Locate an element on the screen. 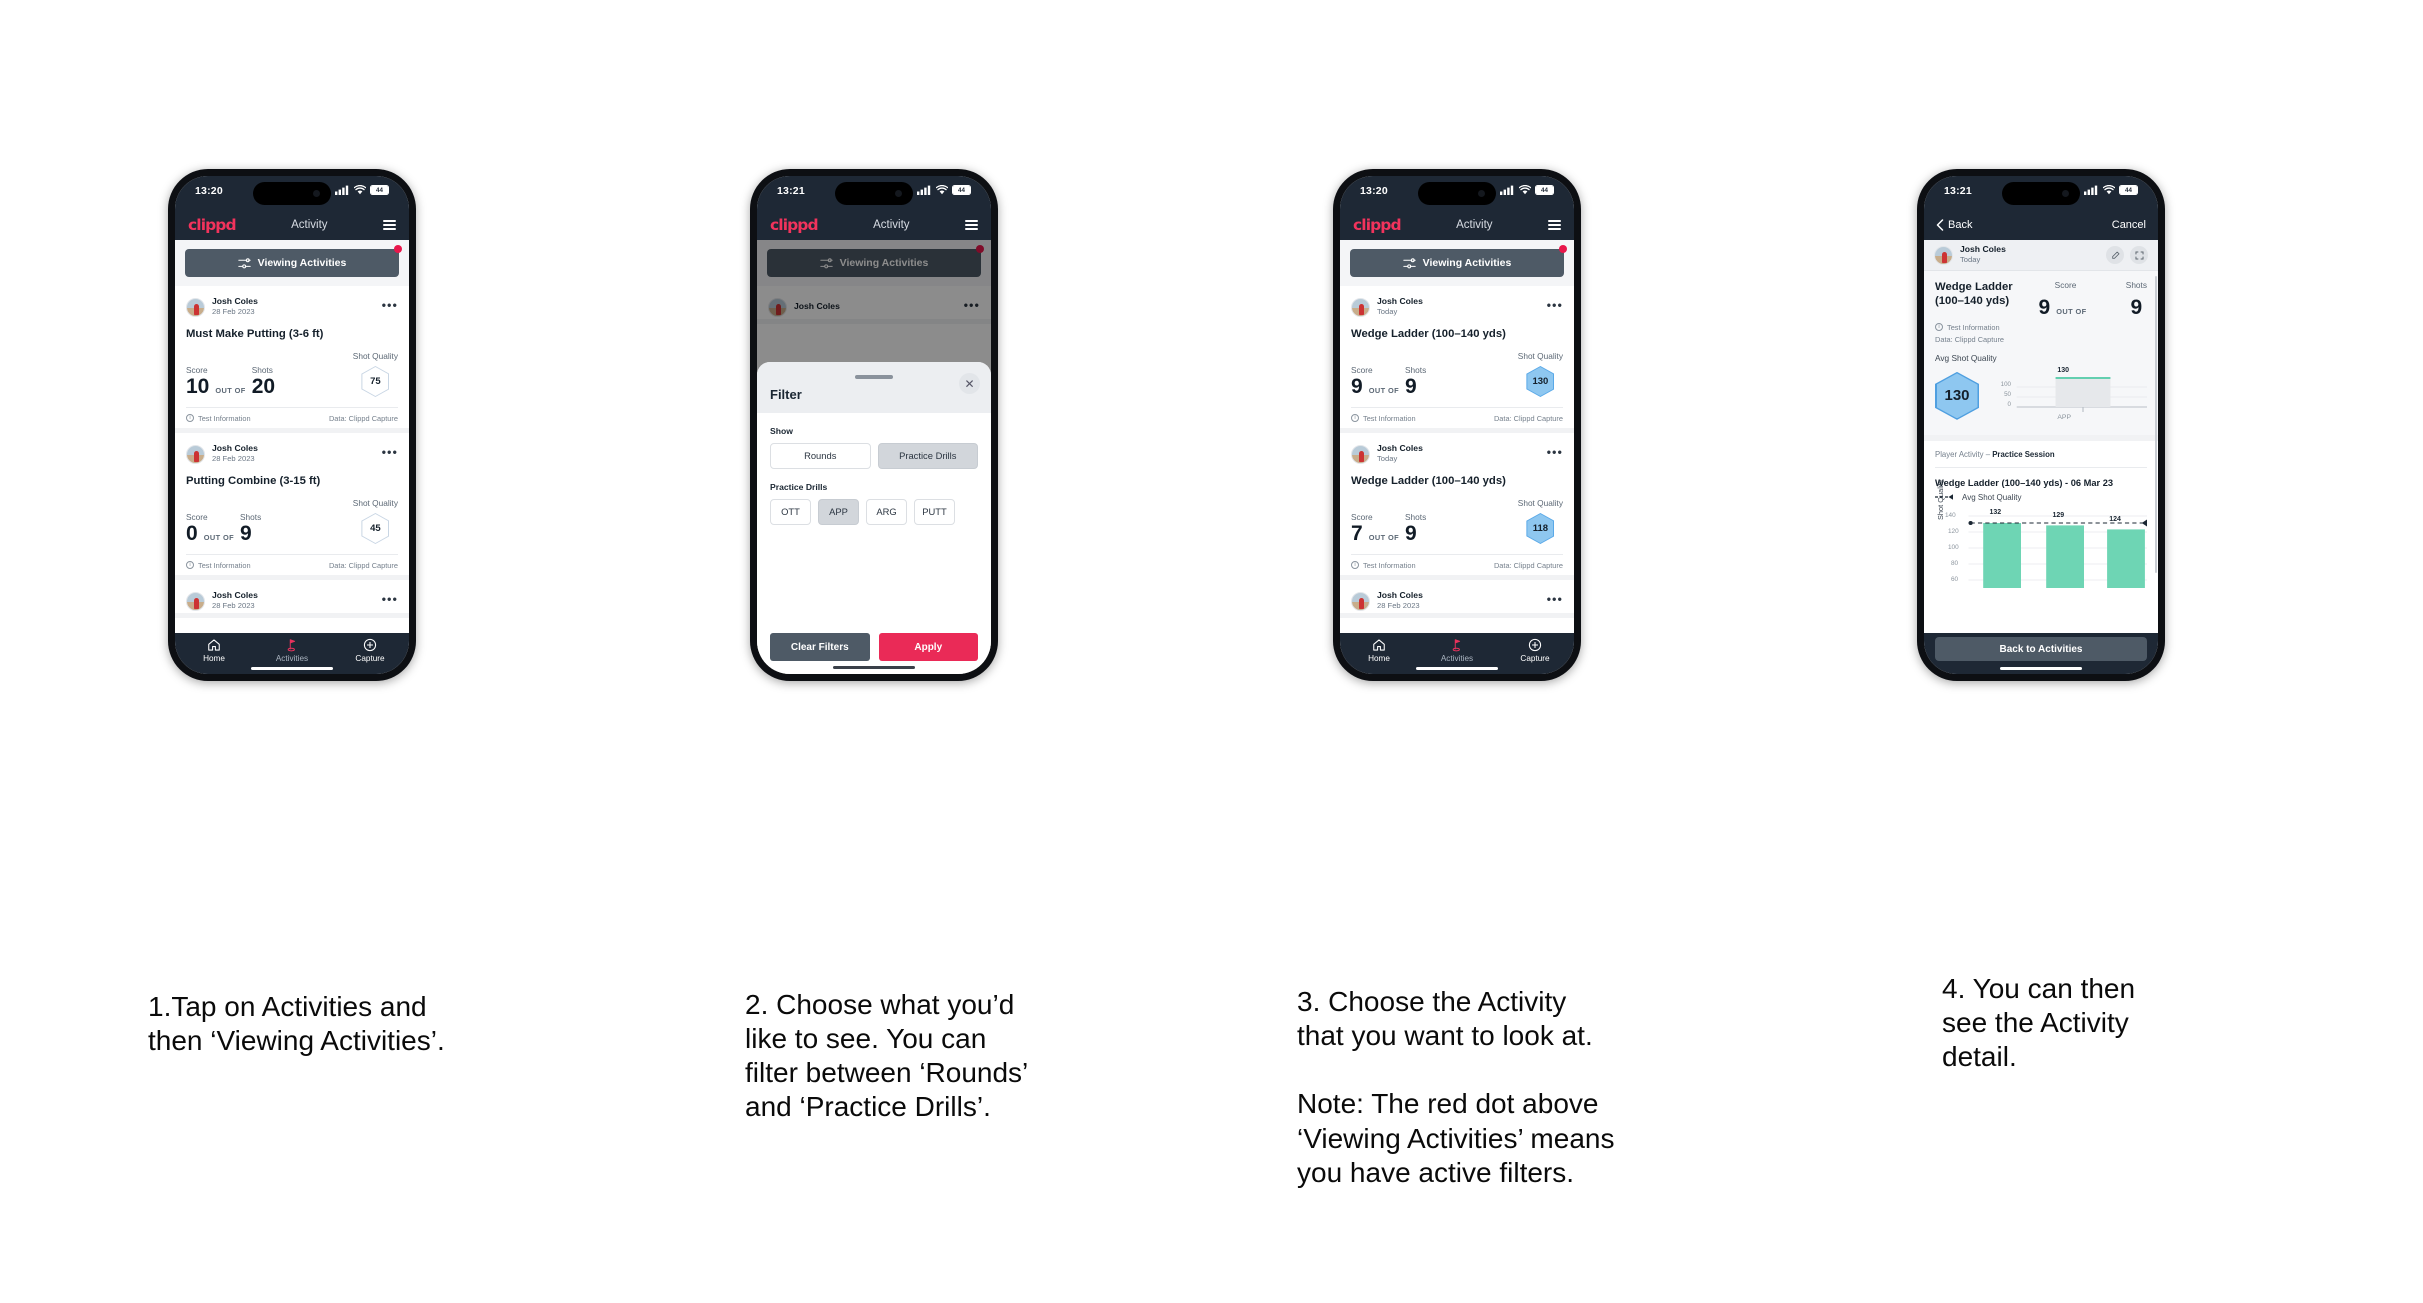 Image resolution: width=2423 pixels, height=1303 pixels. activity-date: Today is located at coordinates (1387, 311).